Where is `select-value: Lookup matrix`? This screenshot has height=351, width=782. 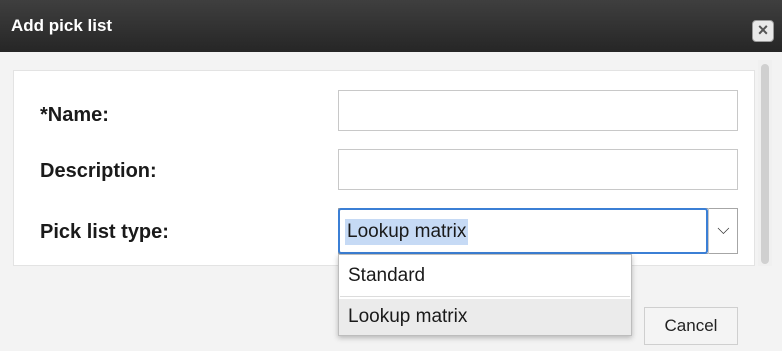
select-value: Lookup matrix is located at coordinates (407, 232).